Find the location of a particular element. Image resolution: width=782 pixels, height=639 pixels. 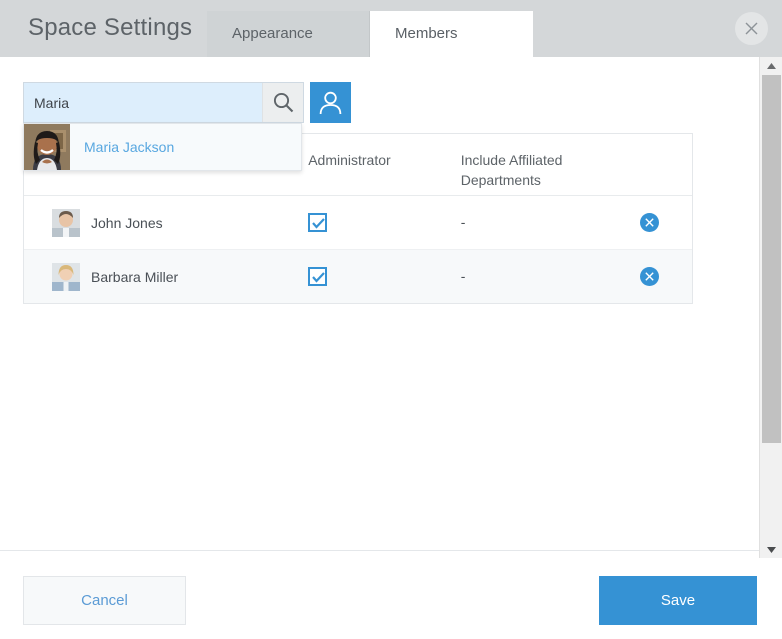

search-box is located at coordinates (163, 102).